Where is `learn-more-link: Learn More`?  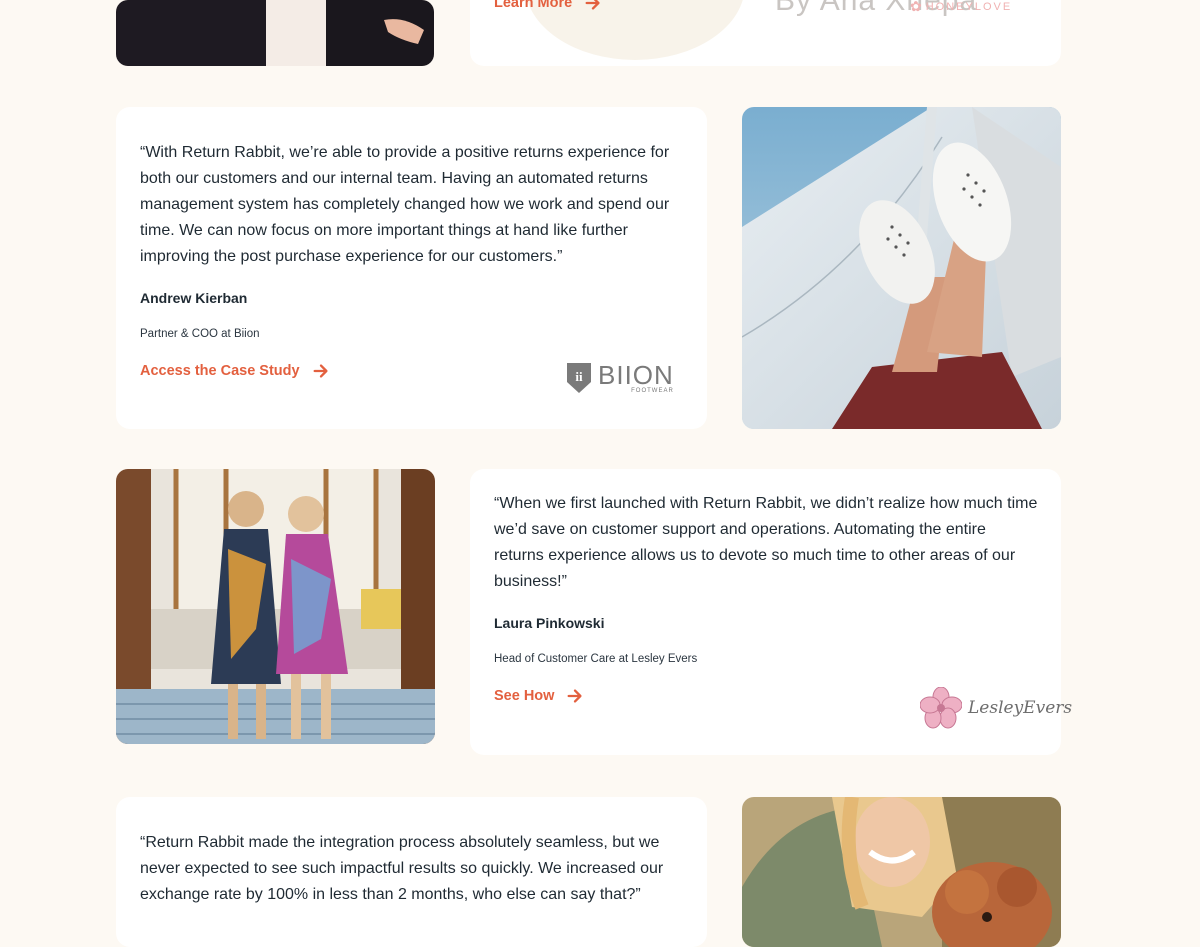 learn-more-link: Learn More is located at coordinates (548, 6).